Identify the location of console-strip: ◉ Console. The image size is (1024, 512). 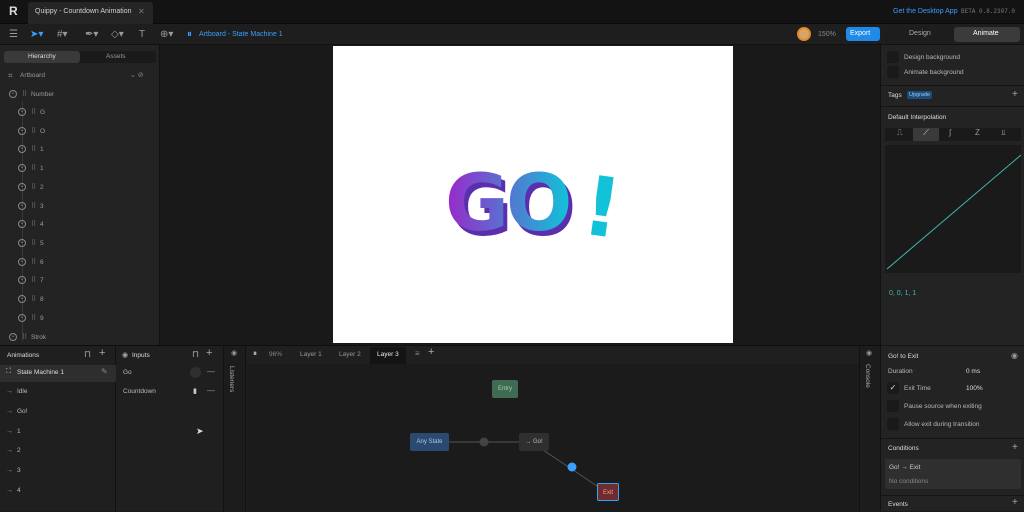
(869, 429).